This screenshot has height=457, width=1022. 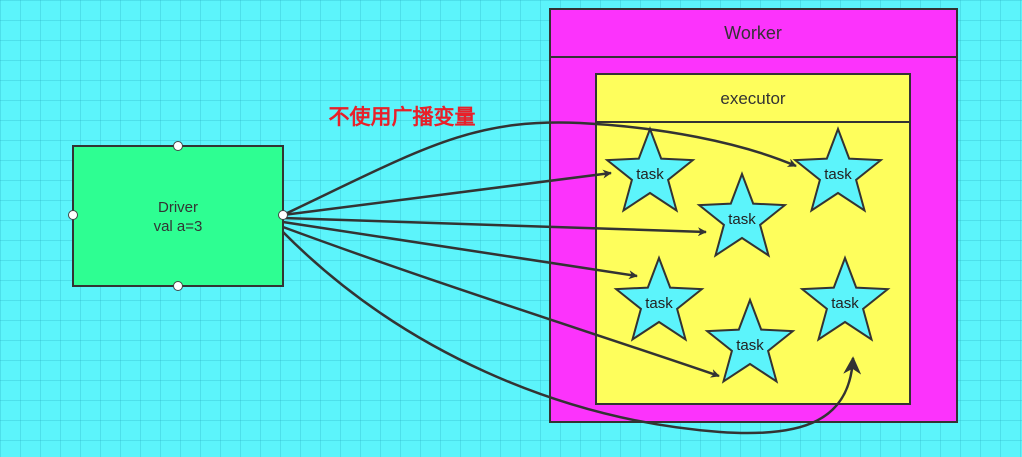 I want to click on executor-label: executor, so click(x=753, y=98).